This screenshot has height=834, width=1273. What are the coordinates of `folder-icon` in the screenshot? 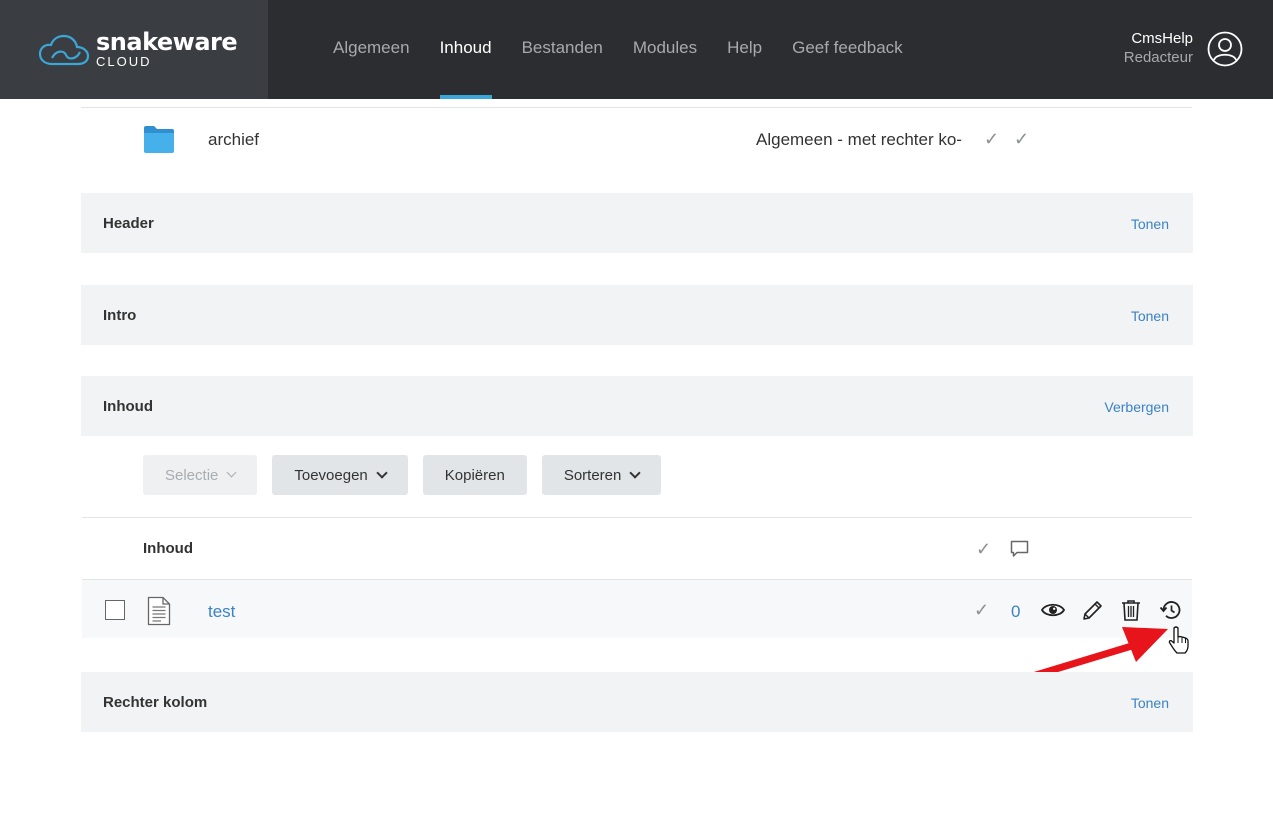 It's located at (159, 139).